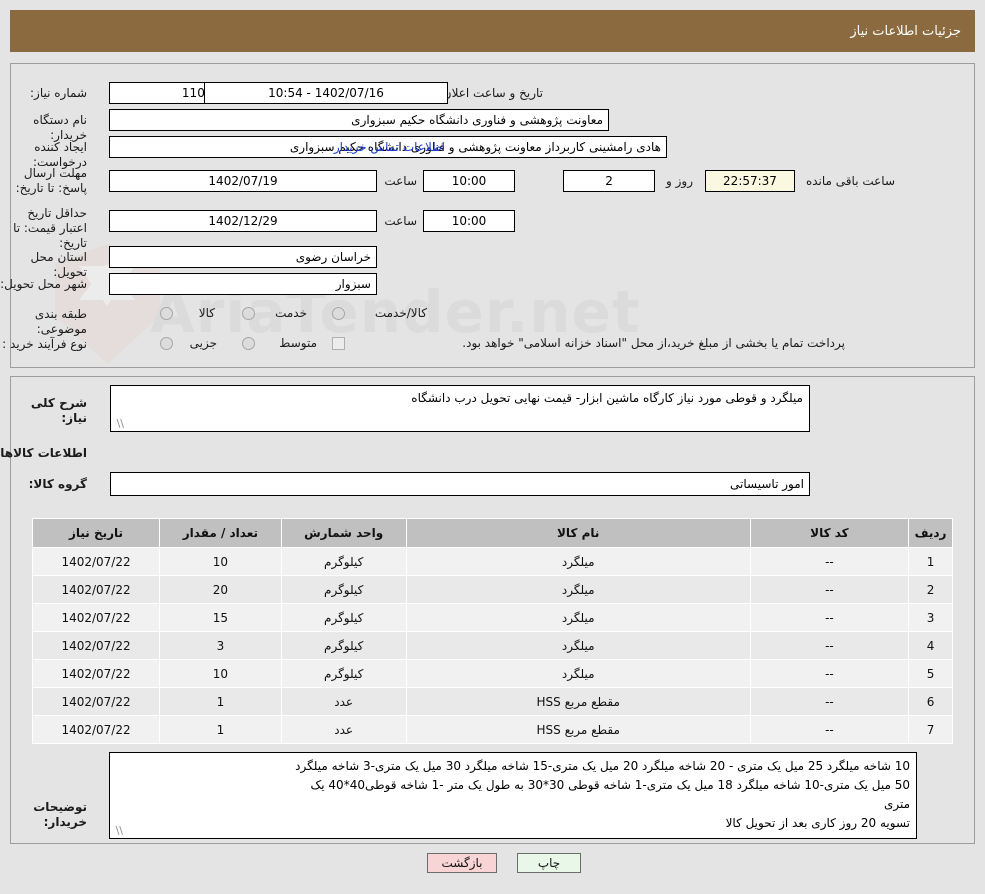  I want to click on radio-category-service, so click(248, 313).